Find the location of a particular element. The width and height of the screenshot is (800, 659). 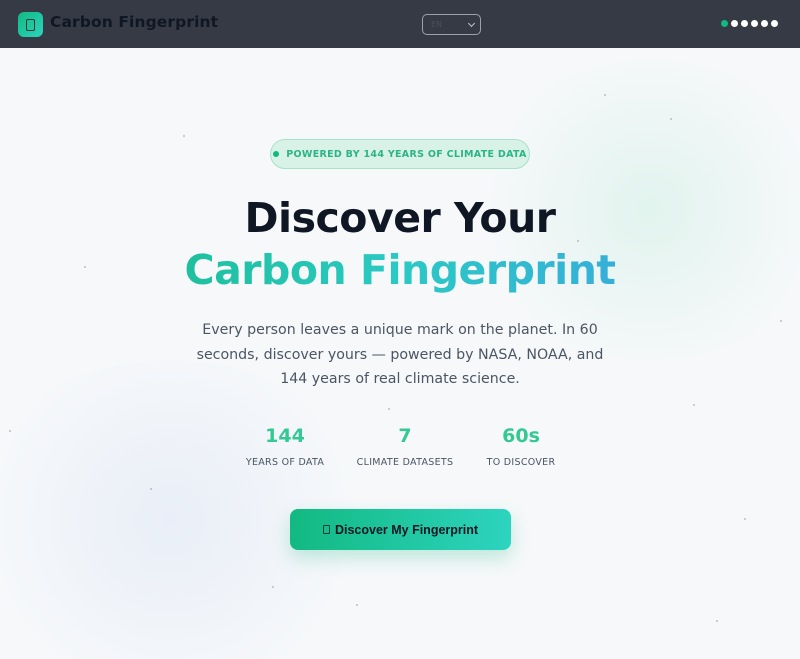

step-dot-active is located at coordinates (724, 23).